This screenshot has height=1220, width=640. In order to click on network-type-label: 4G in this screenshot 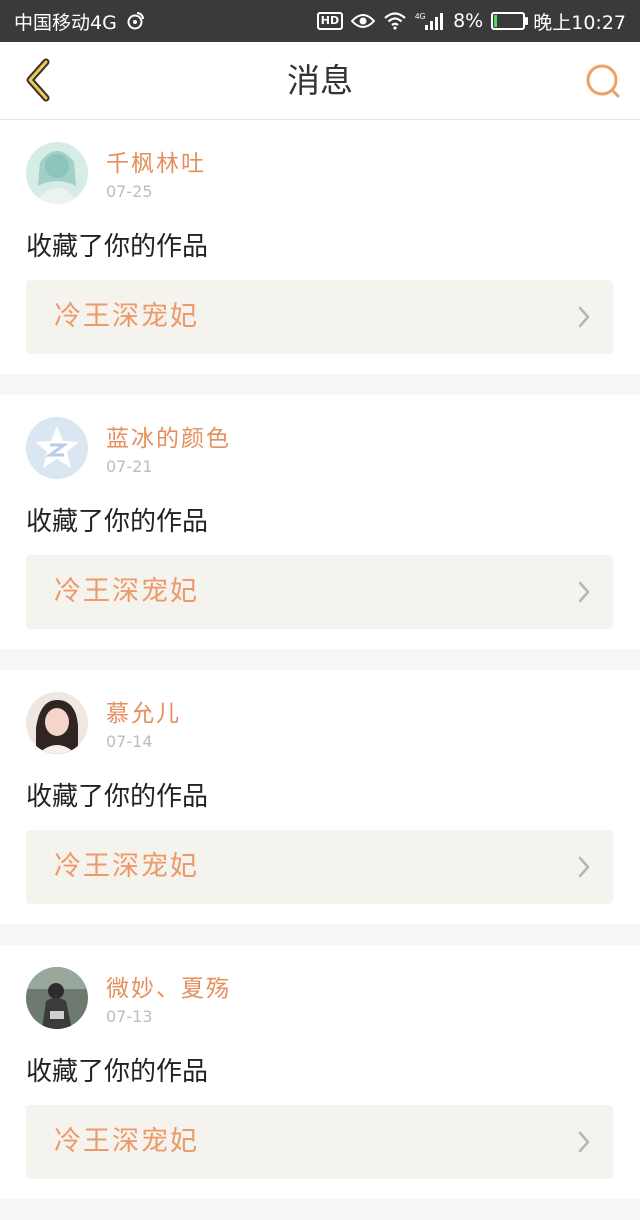, I will do `click(420, 16)`.